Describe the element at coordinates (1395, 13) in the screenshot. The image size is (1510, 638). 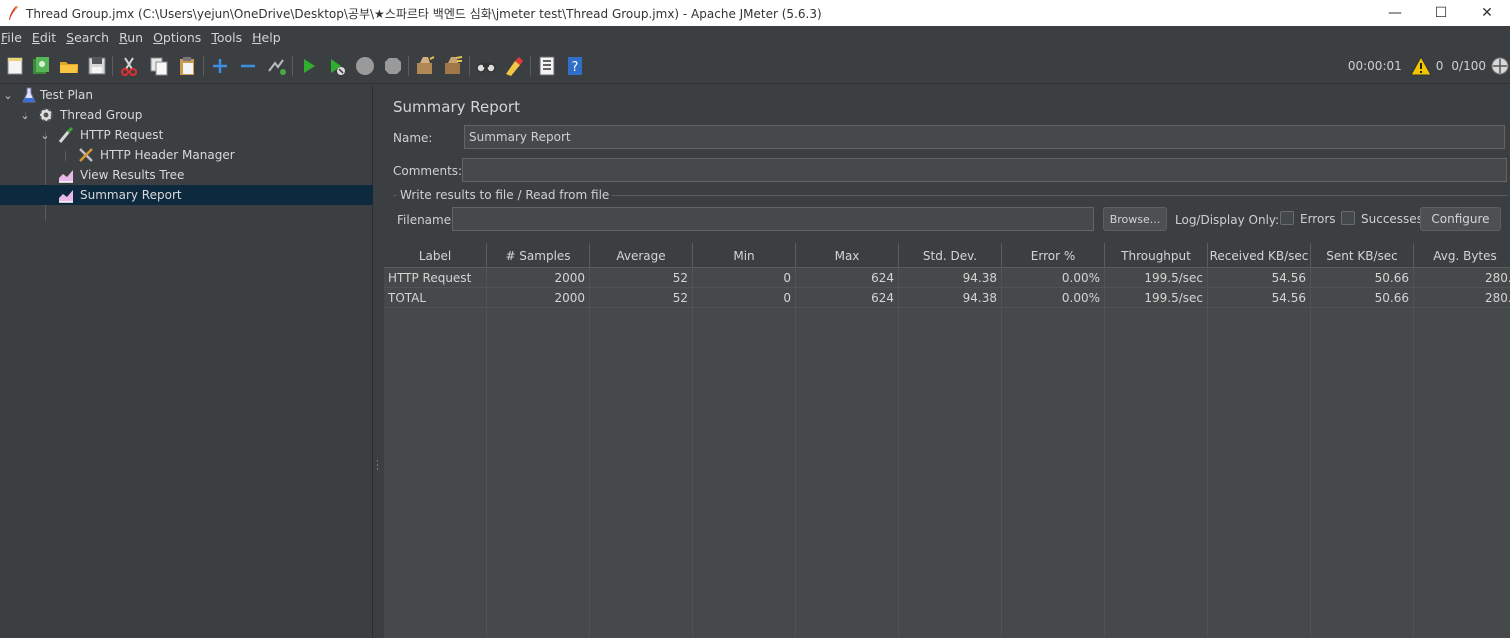
I see `minimize-button: —` at that location.